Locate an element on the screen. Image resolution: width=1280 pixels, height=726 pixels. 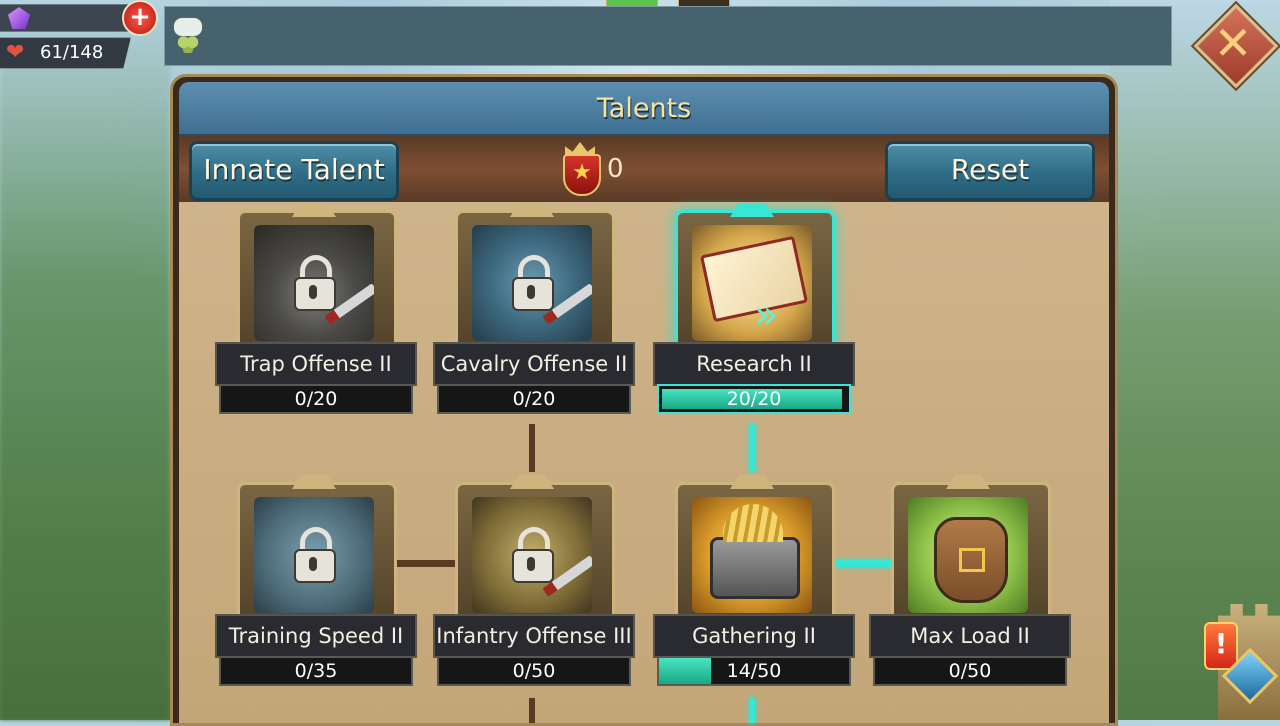
connector-cavalry-infantry is located at coordinates (532, 448).